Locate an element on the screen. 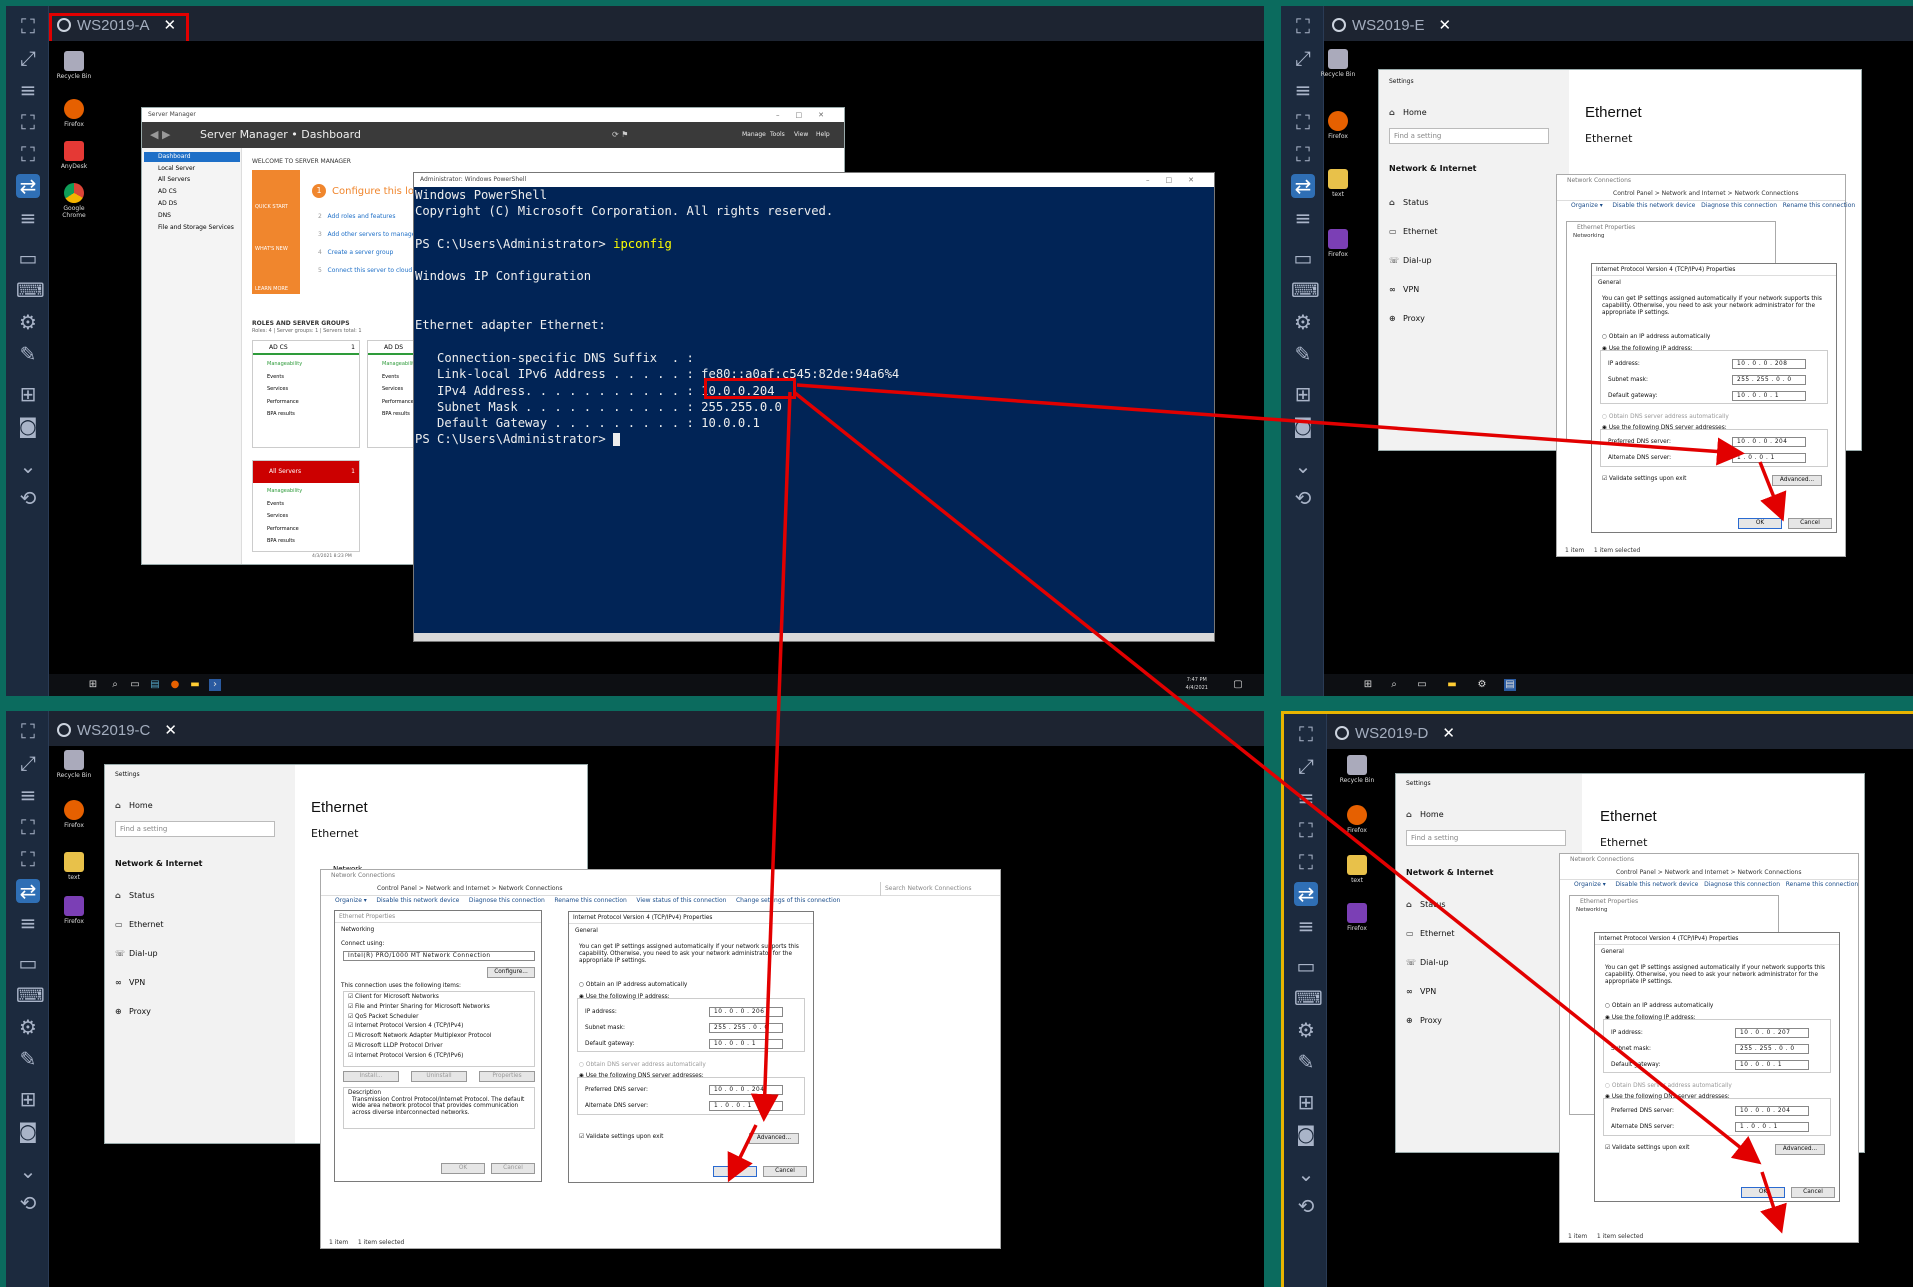 Image resolution: width=1913 pixels, height=1287 pixels. settings-search: Find a setting is located at coordinates (1486, 838).